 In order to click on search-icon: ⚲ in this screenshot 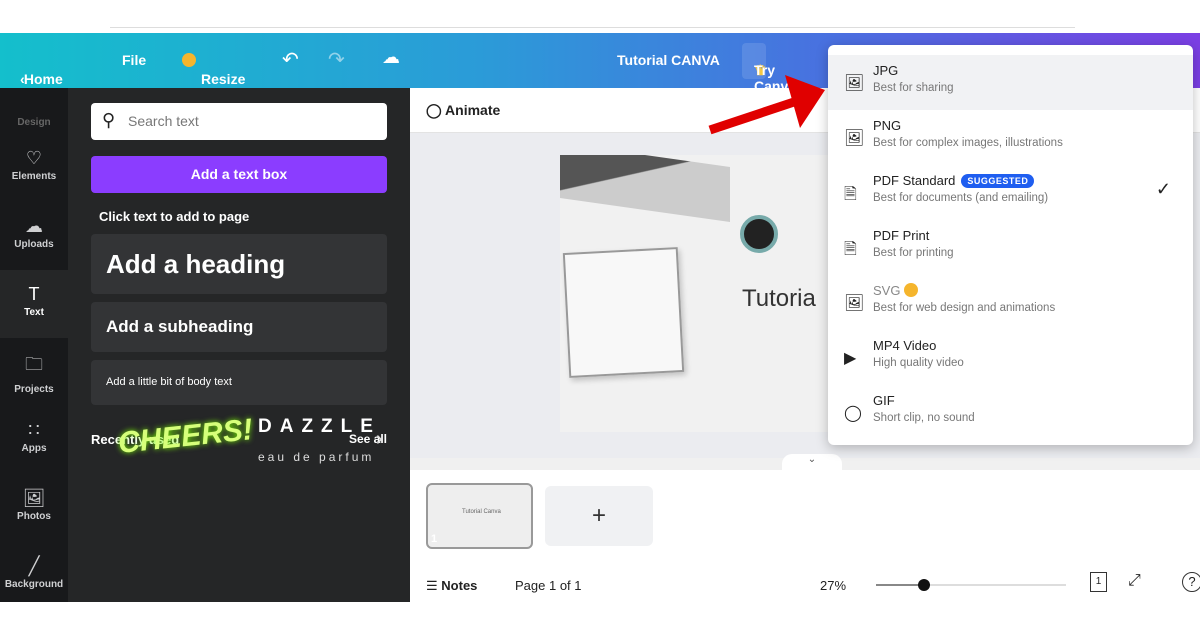, I will do `click(109, 120)`.